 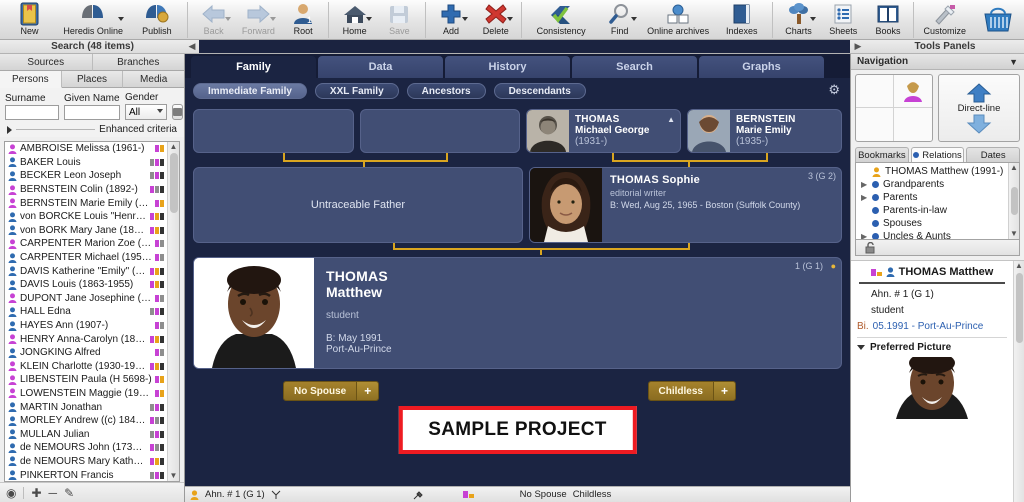 I want to click on list-item: PINKERTON Francis, so click(x=86, y=474).